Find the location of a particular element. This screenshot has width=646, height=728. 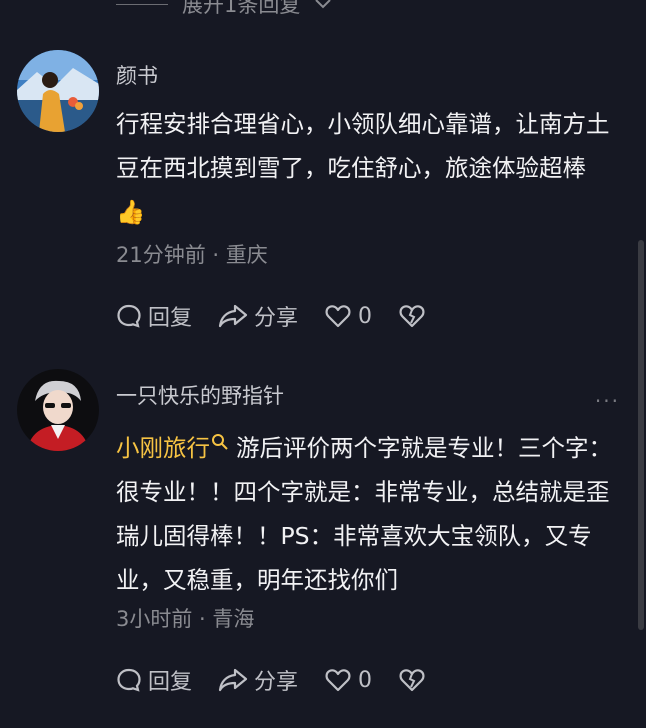

scrollbar is located at coordinates (641, 435).